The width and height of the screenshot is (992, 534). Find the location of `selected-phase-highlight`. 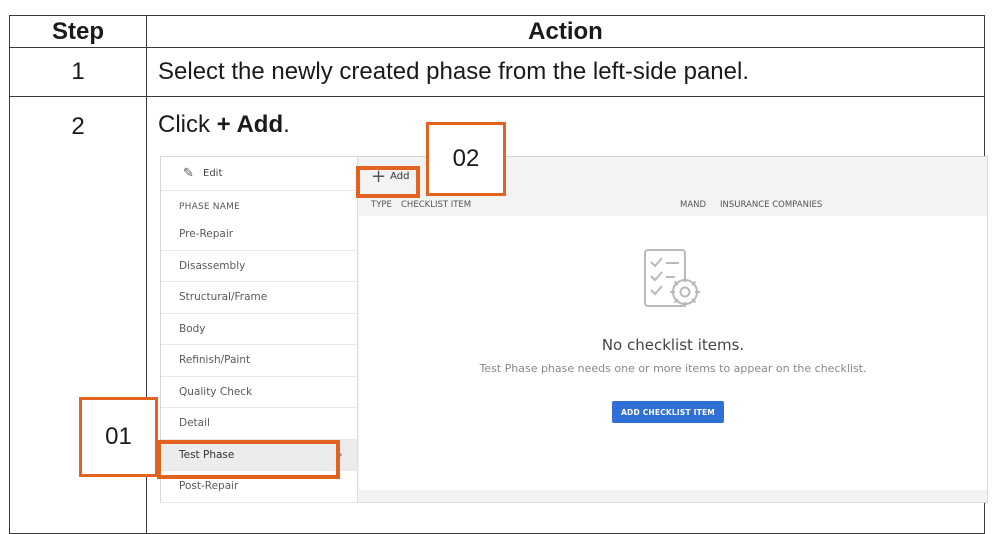

selected-phase-highlight is located at coordinates (248, 459).